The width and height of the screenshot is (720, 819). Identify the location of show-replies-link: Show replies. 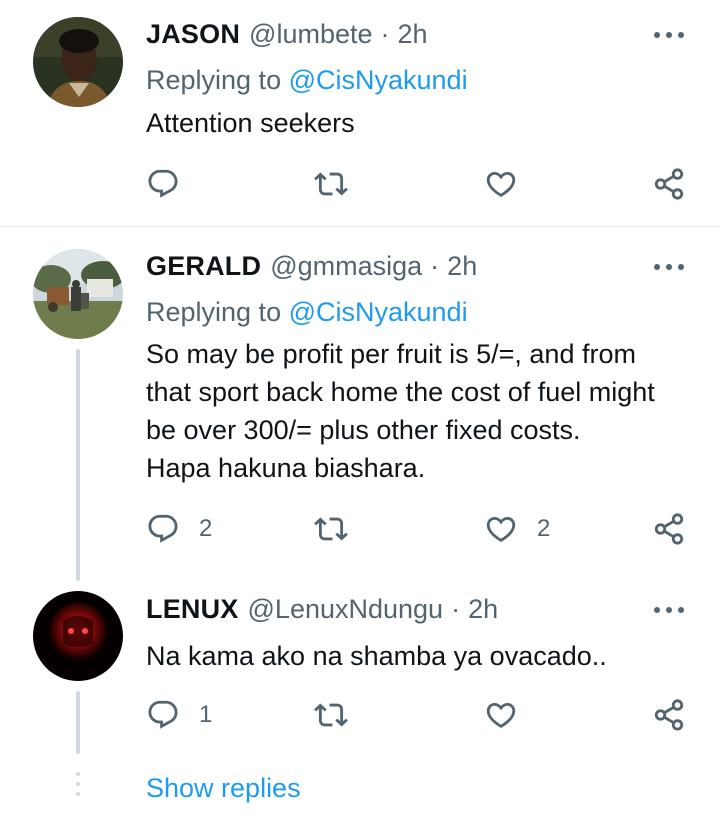
(223, 788).